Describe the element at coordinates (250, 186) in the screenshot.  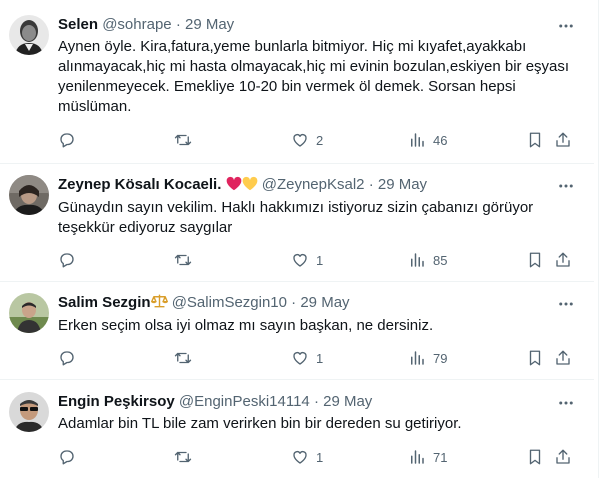
I see `yellow-heart-emoji` at that location.